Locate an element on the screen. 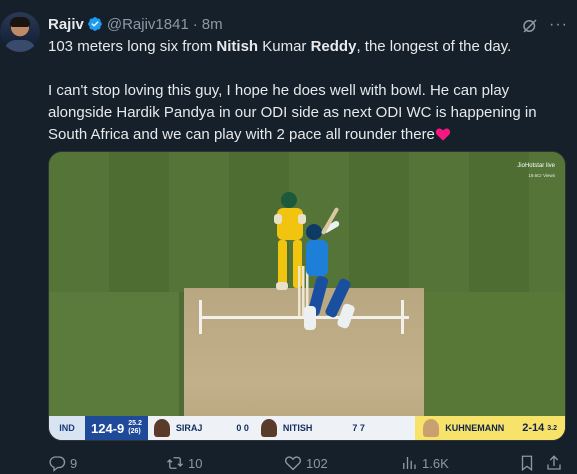  repost-icon is located at coordinates (175, 463).